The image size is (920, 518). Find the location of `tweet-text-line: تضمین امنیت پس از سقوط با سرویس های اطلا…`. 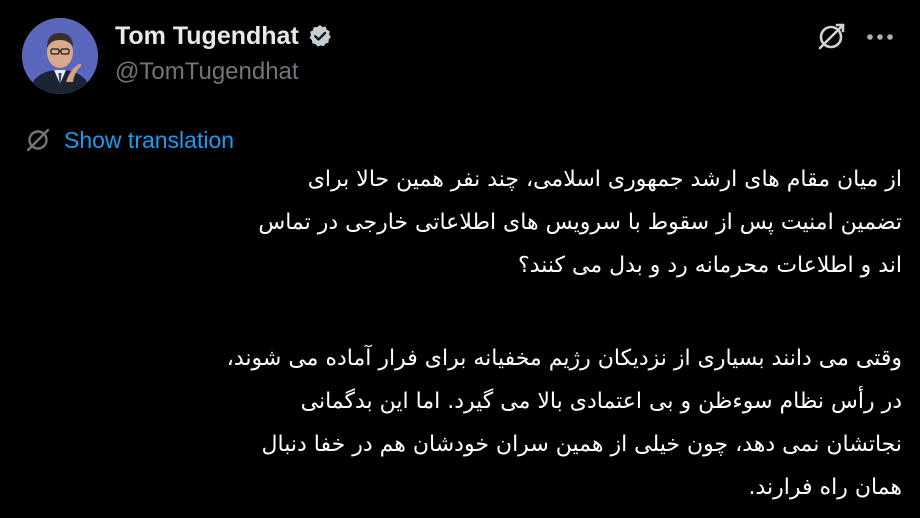

tweet-text-line: تضمین امنیت پس از سقوط با سرویس های اطلا… is located at coordinates (580, 222).